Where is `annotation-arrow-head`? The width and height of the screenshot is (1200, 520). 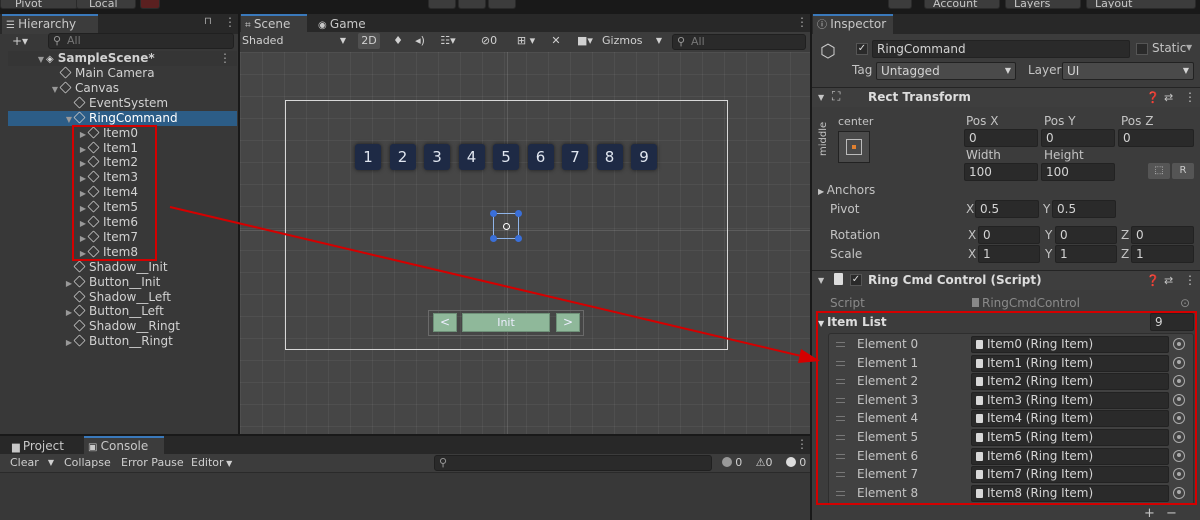 annotation-arrow-head is located at coordinates (809, 356).